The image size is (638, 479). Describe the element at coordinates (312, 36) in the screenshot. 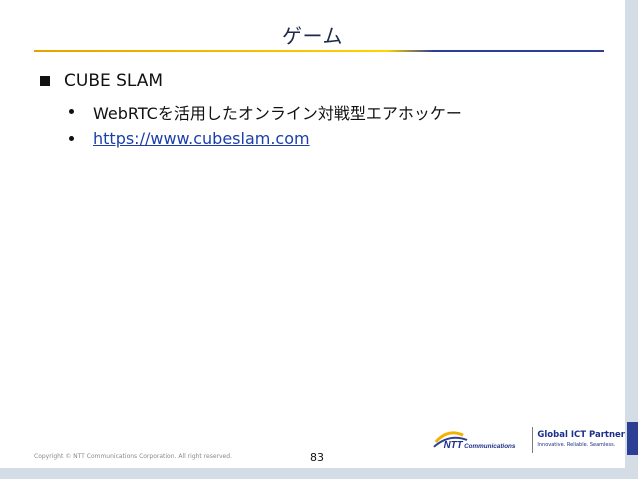

I see `slide-title: ゲーム` at that location.